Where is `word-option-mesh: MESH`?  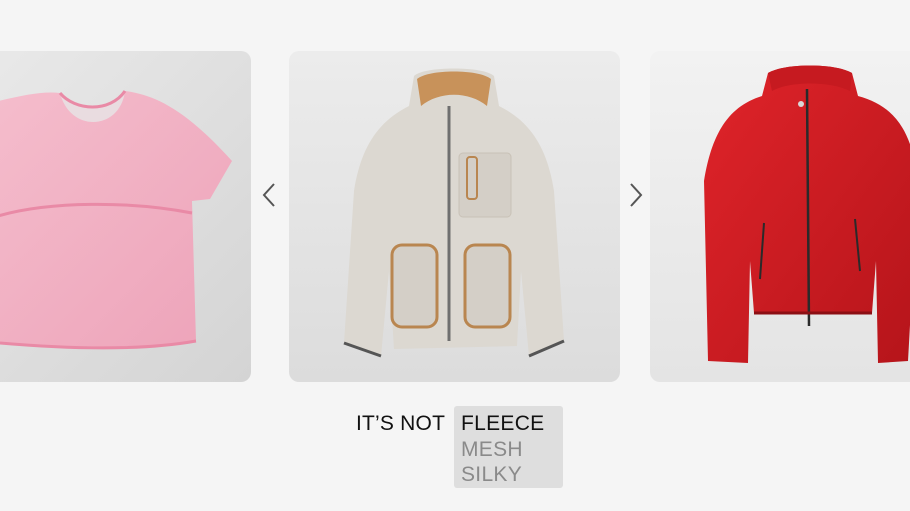
word-option-mesh: MESH is located at coordinates (492, 450).